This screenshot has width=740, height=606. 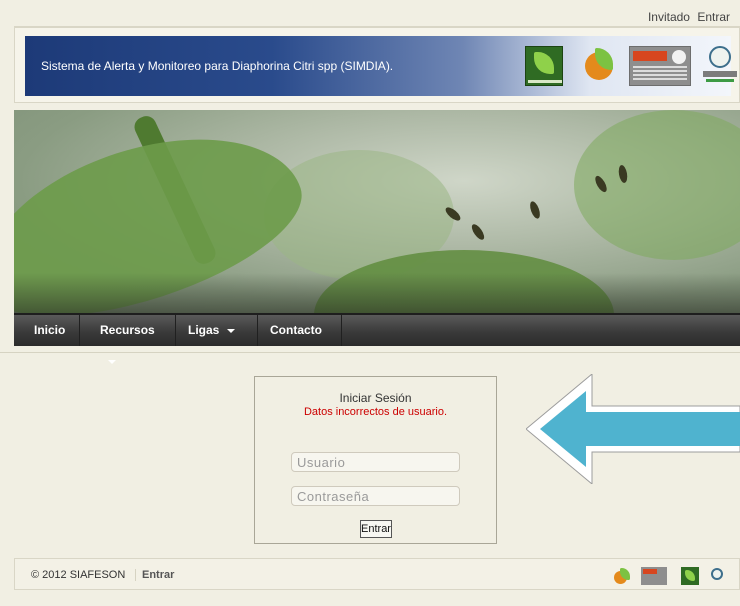 I want to click on nav-label: Recursos, so click(x=127, y=330).